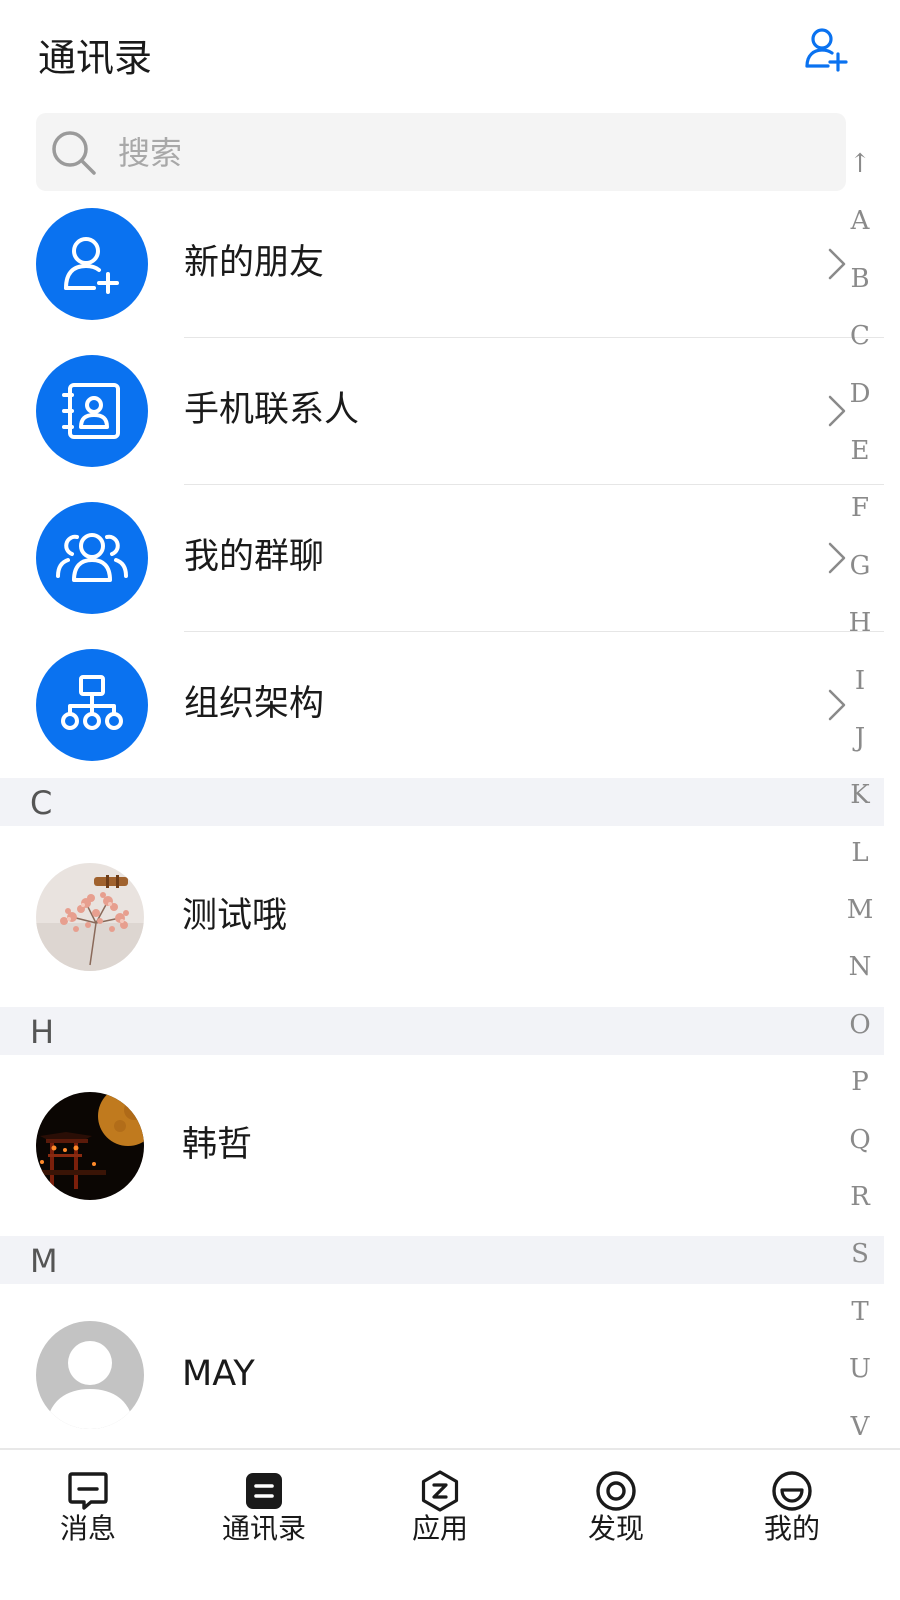  I want to click on index-letter: T, so click(860, 1312).